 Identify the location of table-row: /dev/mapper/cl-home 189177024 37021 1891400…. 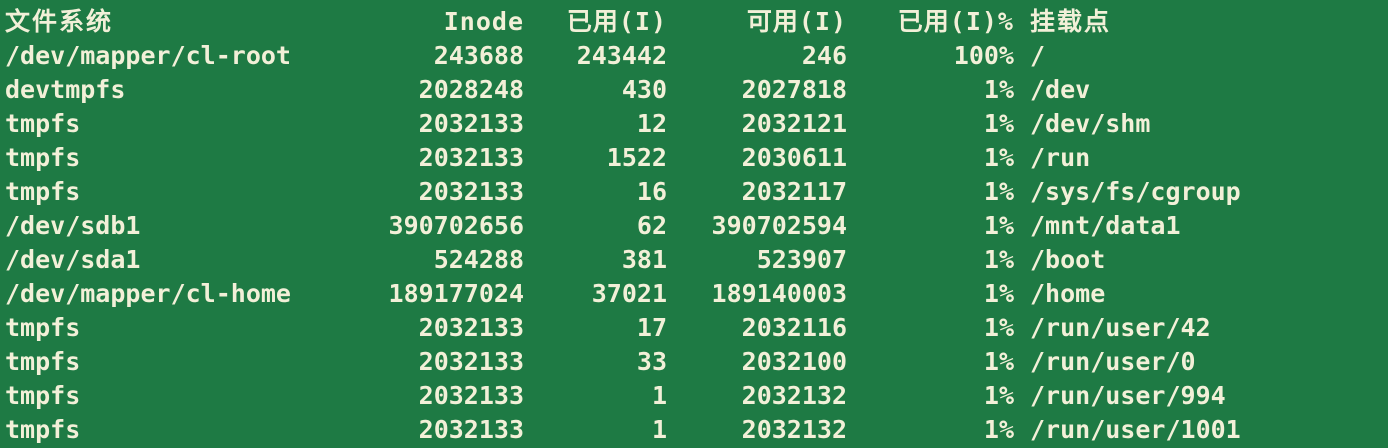
(694, 294).